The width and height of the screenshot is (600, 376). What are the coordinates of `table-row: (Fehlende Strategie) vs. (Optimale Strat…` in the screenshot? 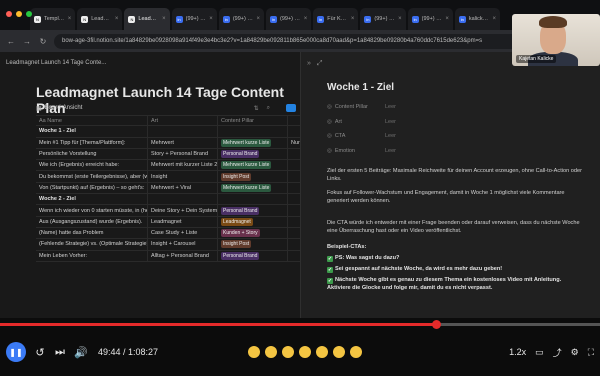 It's located at (168, 245).